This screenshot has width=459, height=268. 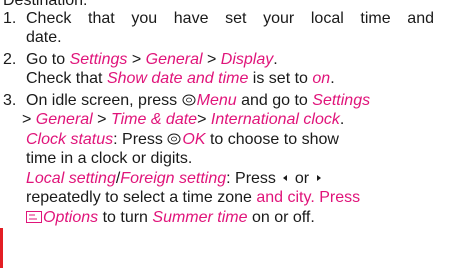 I want to click on step-2-line-1: Go to Settings > General > Display., so click(x=152, y=59).